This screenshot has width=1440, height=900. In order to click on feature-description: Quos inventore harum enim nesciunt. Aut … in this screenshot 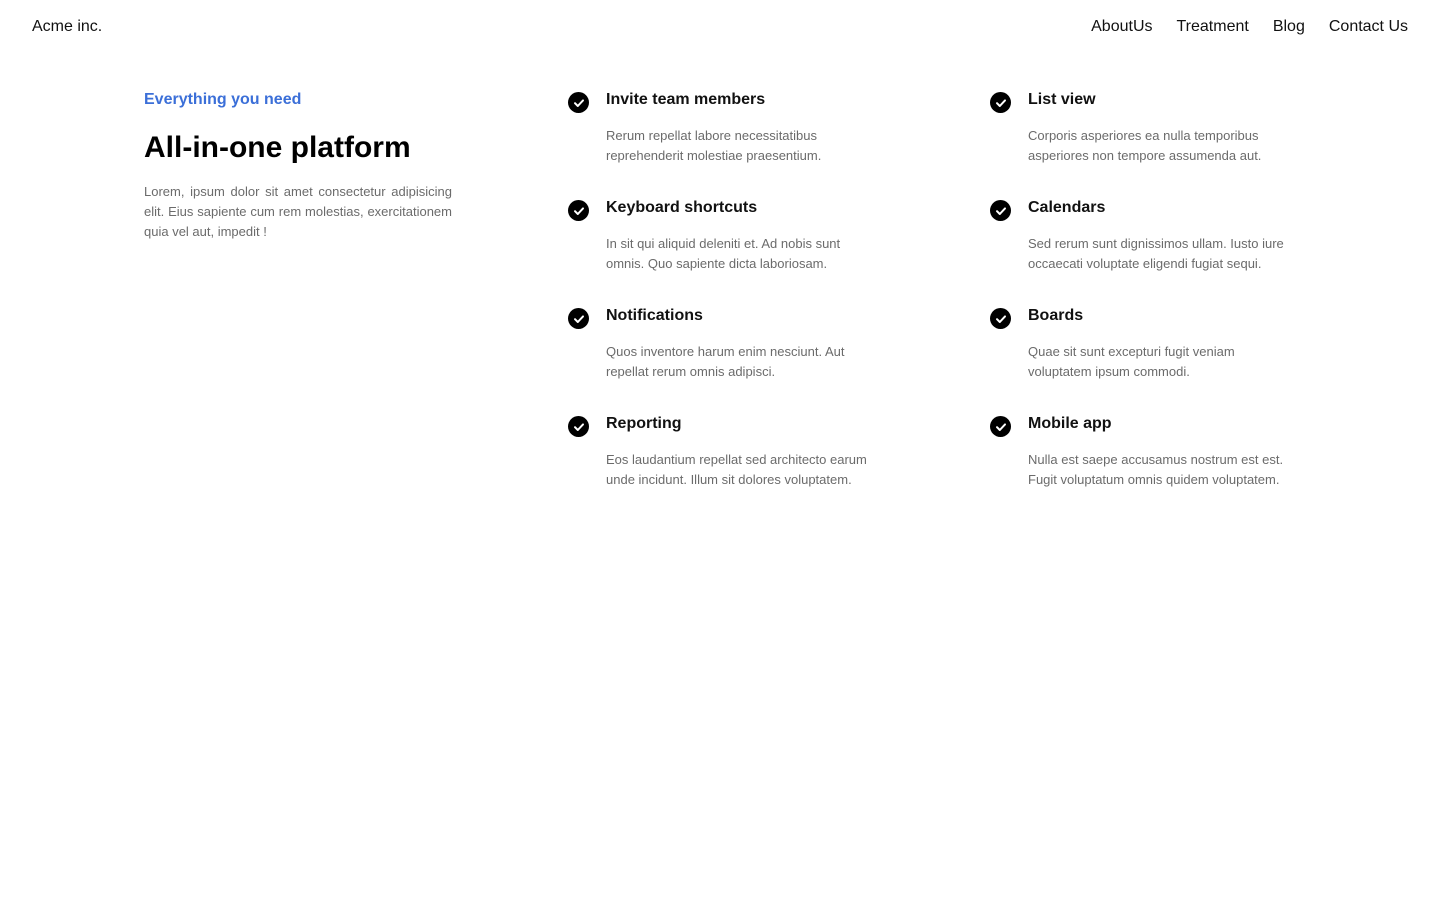, I will do `click(725, 361)`.